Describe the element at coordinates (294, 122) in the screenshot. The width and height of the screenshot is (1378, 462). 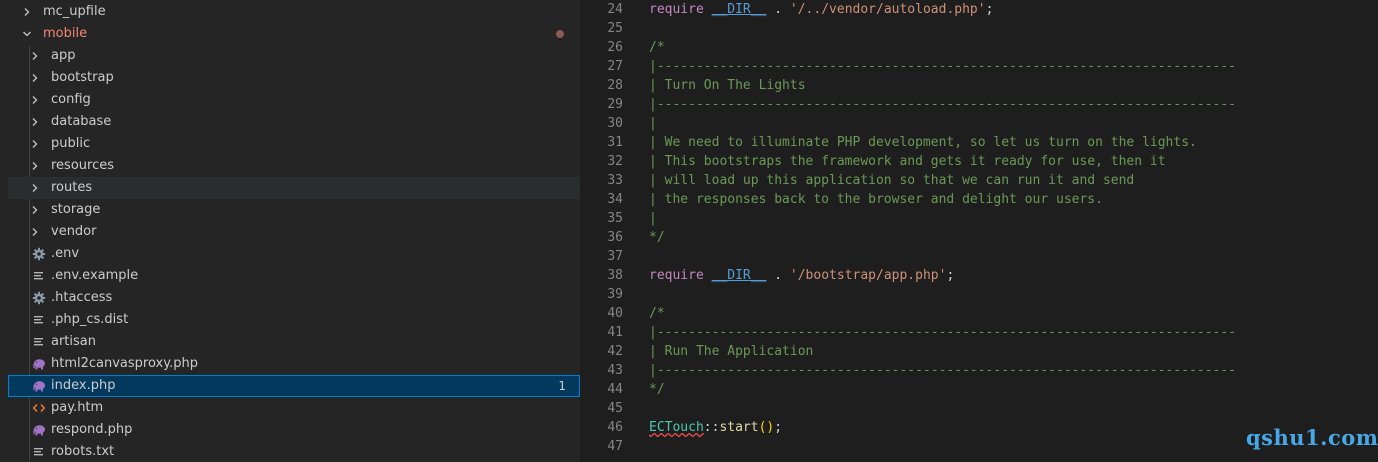
I see `folder-database: database` at that location.